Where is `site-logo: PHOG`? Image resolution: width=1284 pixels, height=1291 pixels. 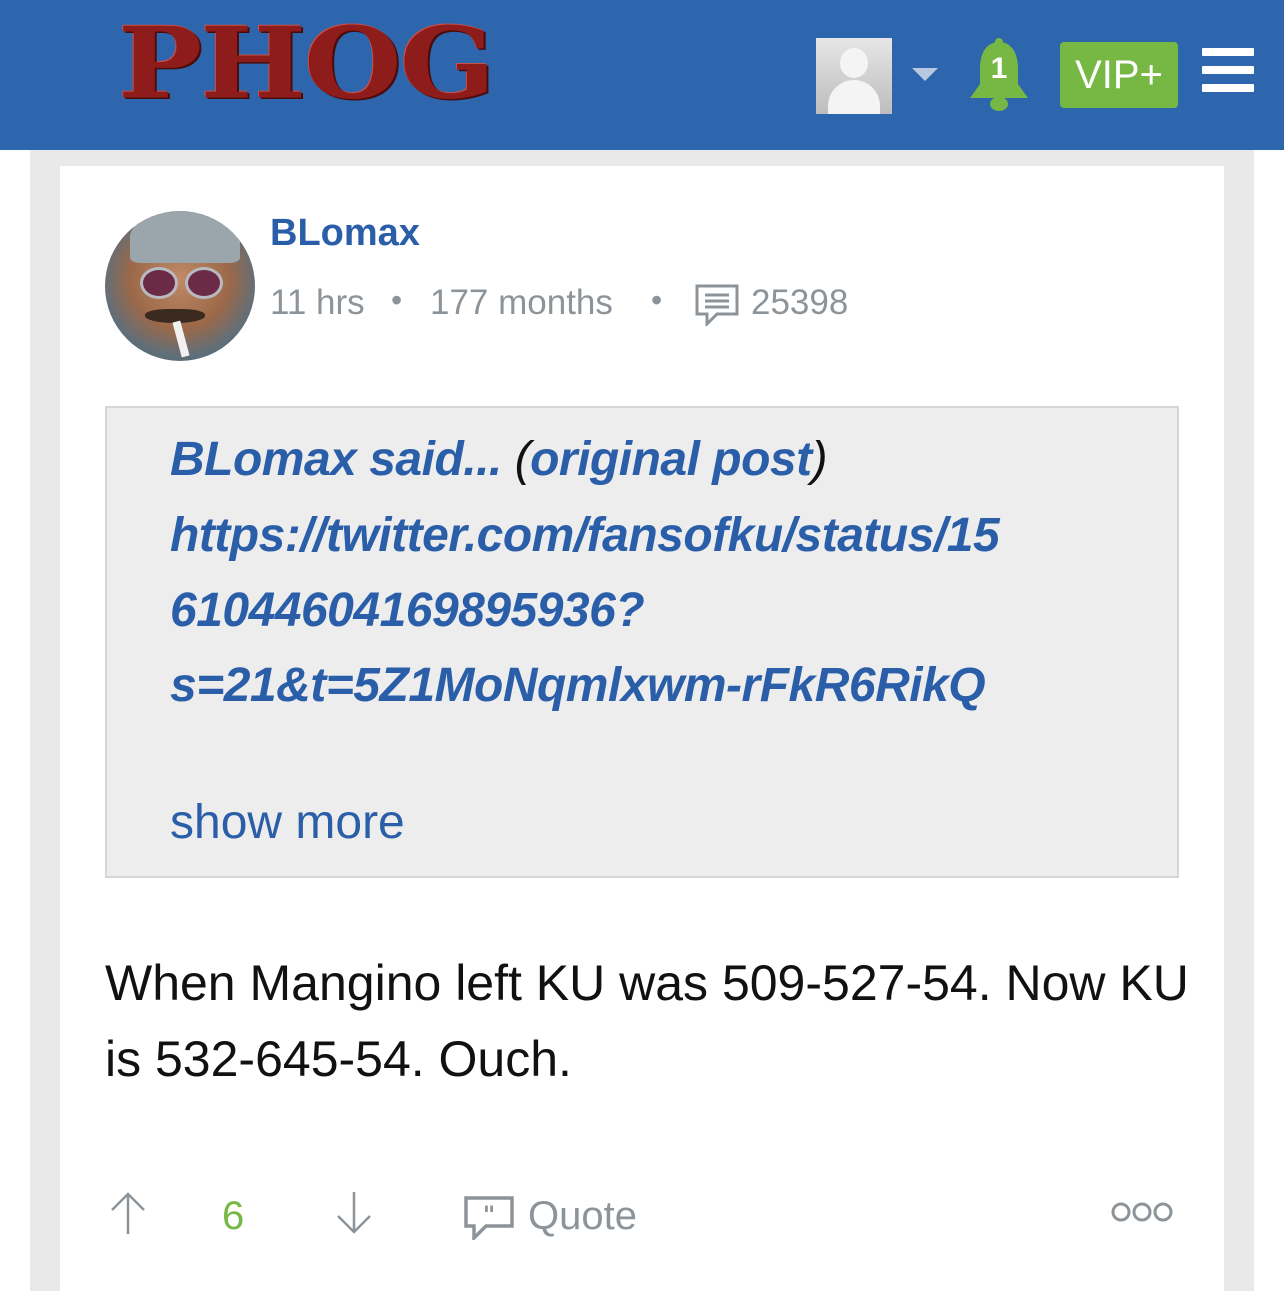 site-logo: PHOG is located at coordinates (306, 64).